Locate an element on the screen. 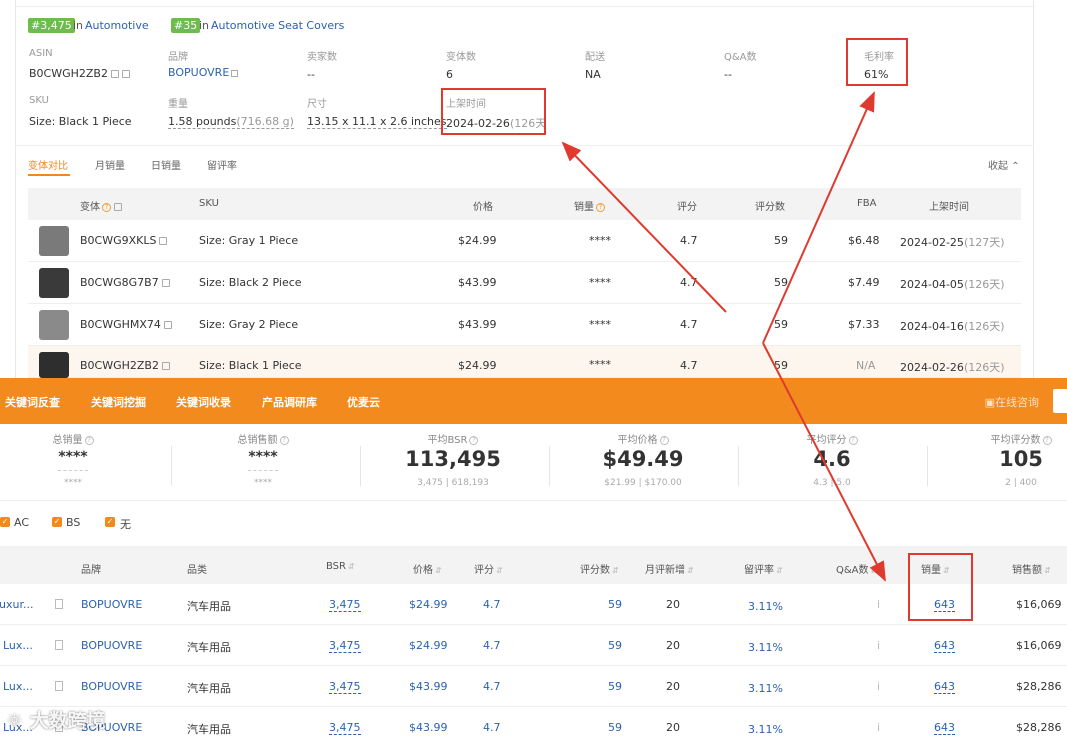  col-revenue-sort: 销售额 ⇵ is located at coordinates (1031, 568).